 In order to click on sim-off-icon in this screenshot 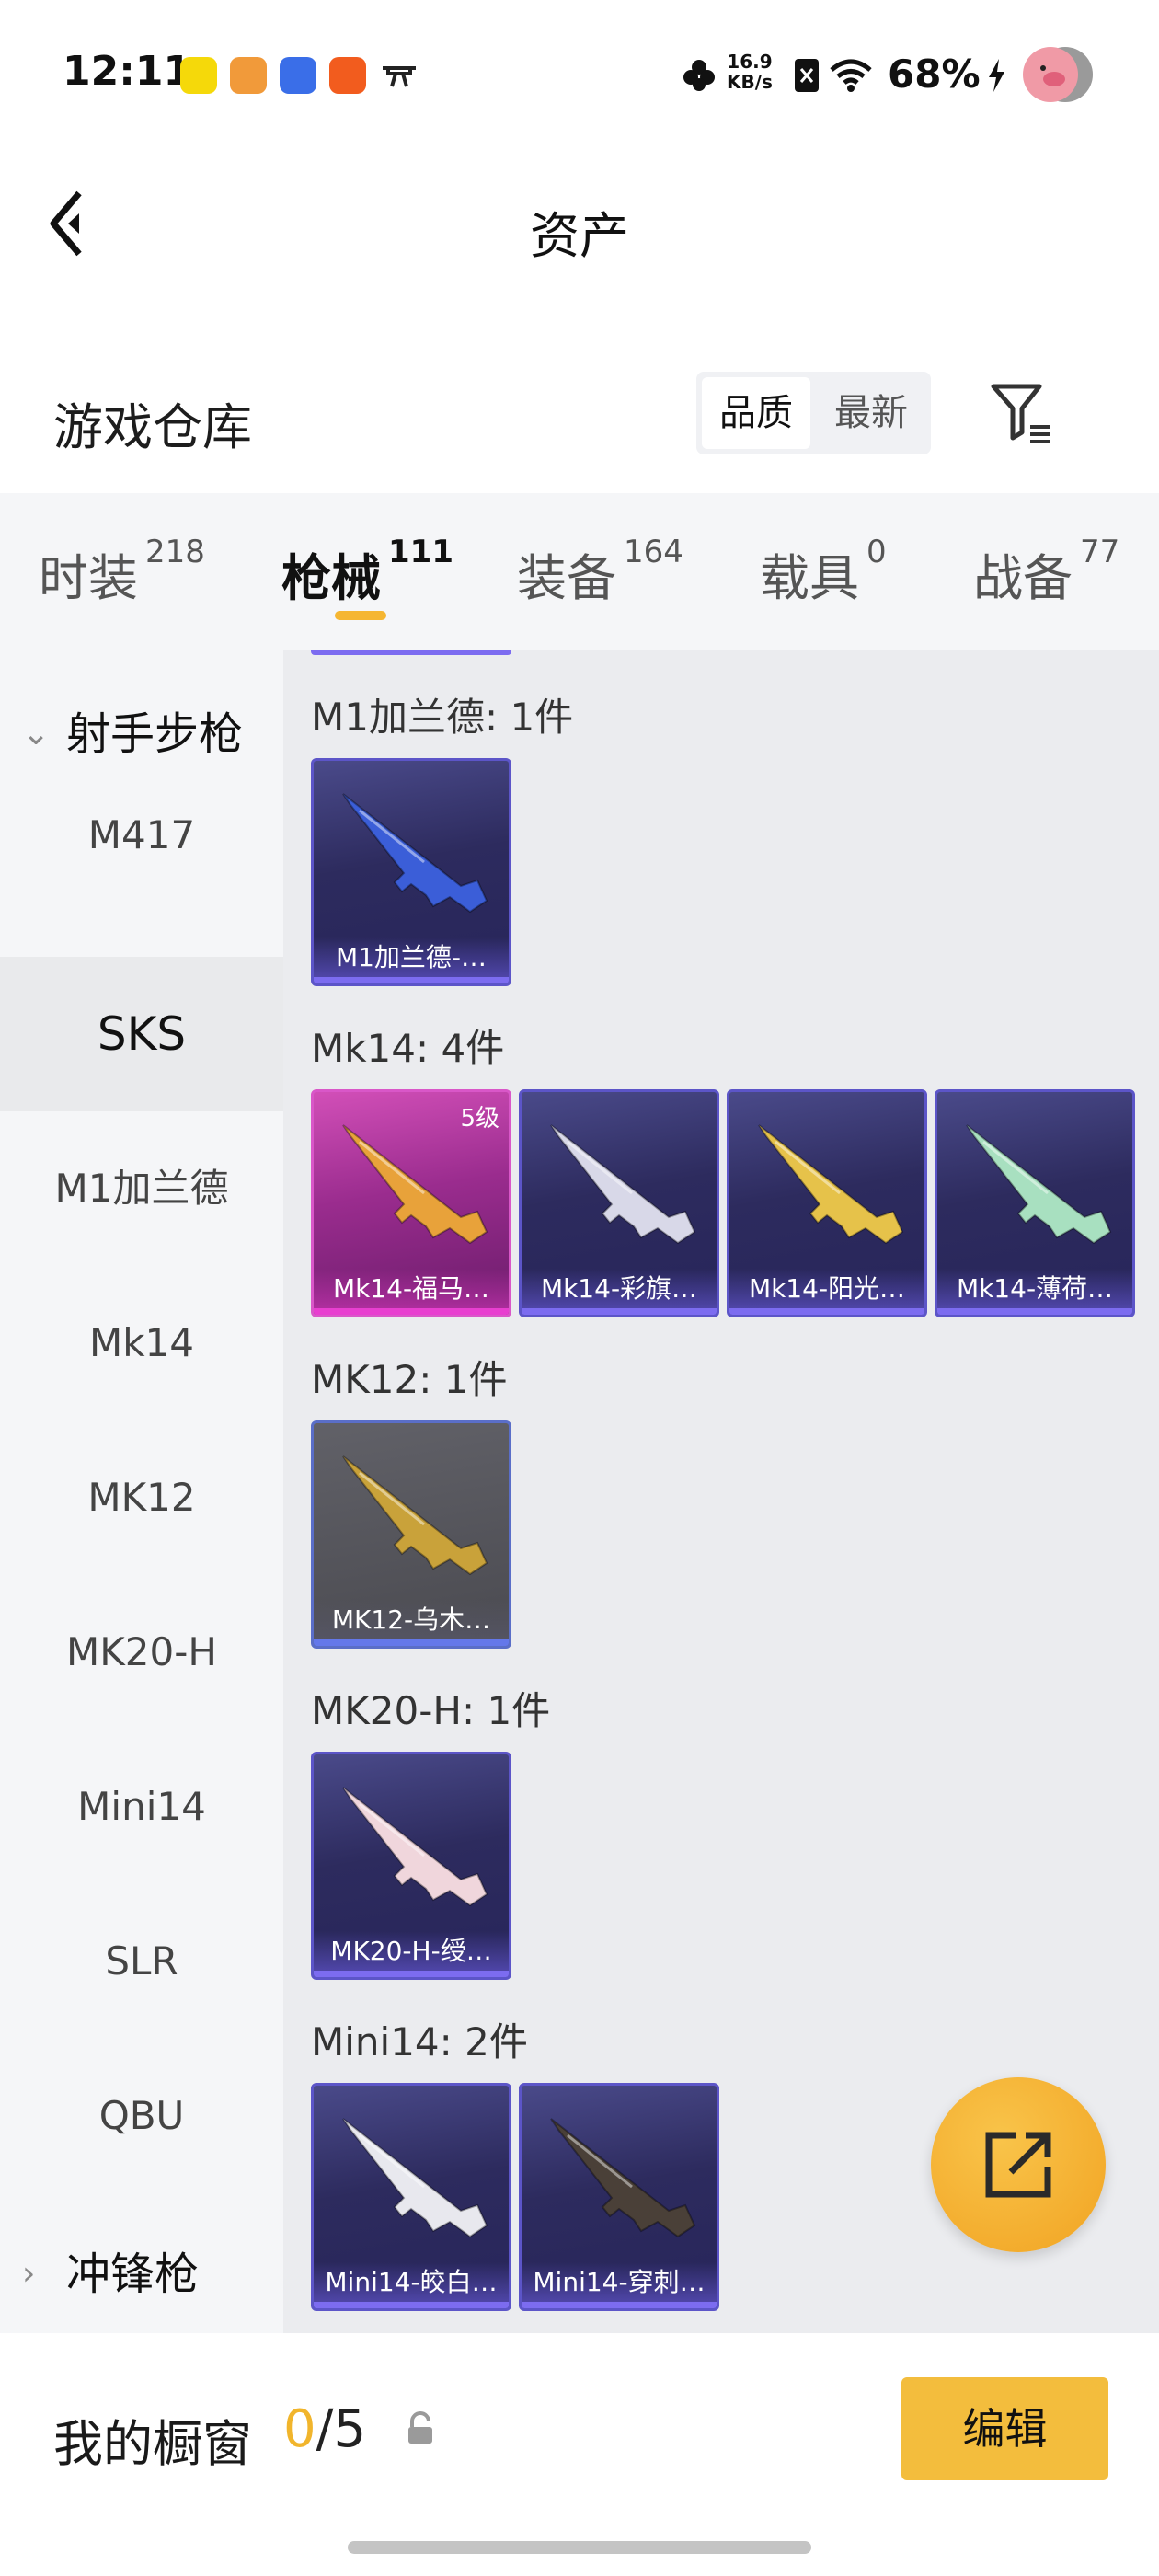, I will do `click(807, 75)`.